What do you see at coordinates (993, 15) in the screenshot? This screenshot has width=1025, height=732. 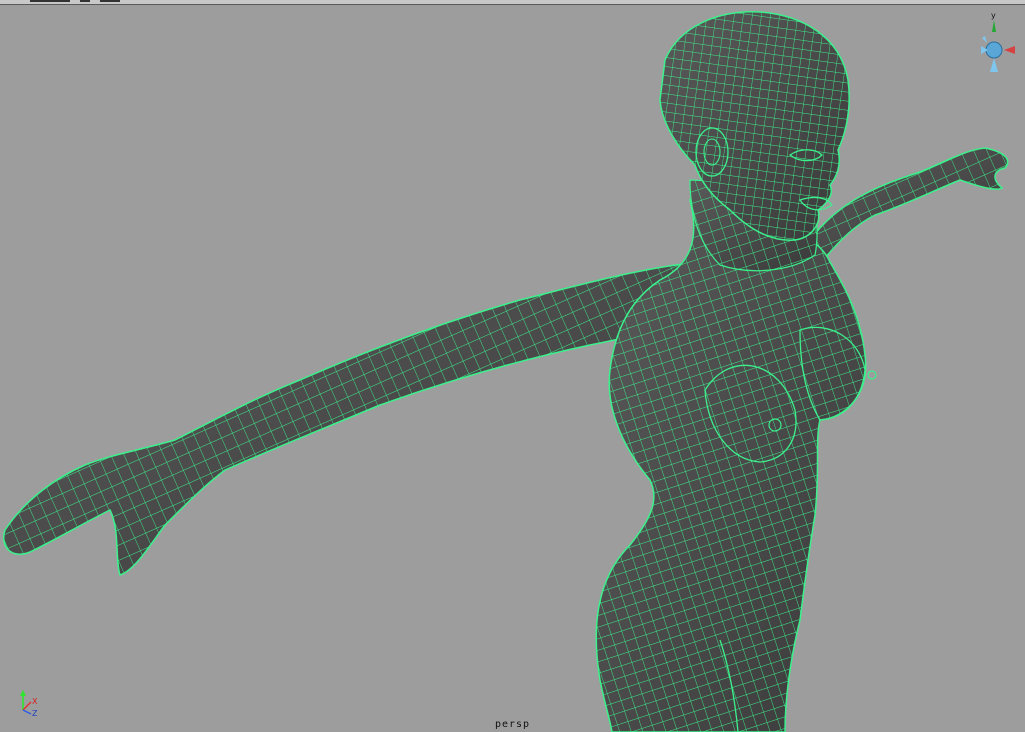 I see `view-compass-y-label: y` at bounding box center [993, 15].